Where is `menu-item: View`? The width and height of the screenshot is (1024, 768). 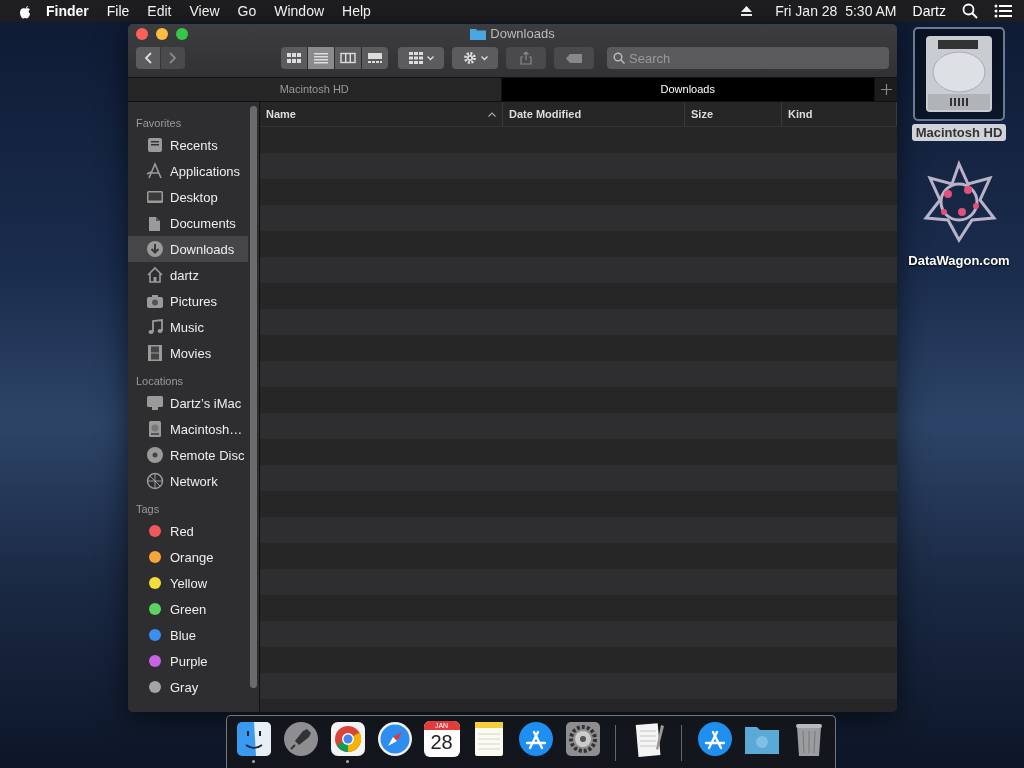
menu-item: View is located at coordinates (204, 11).